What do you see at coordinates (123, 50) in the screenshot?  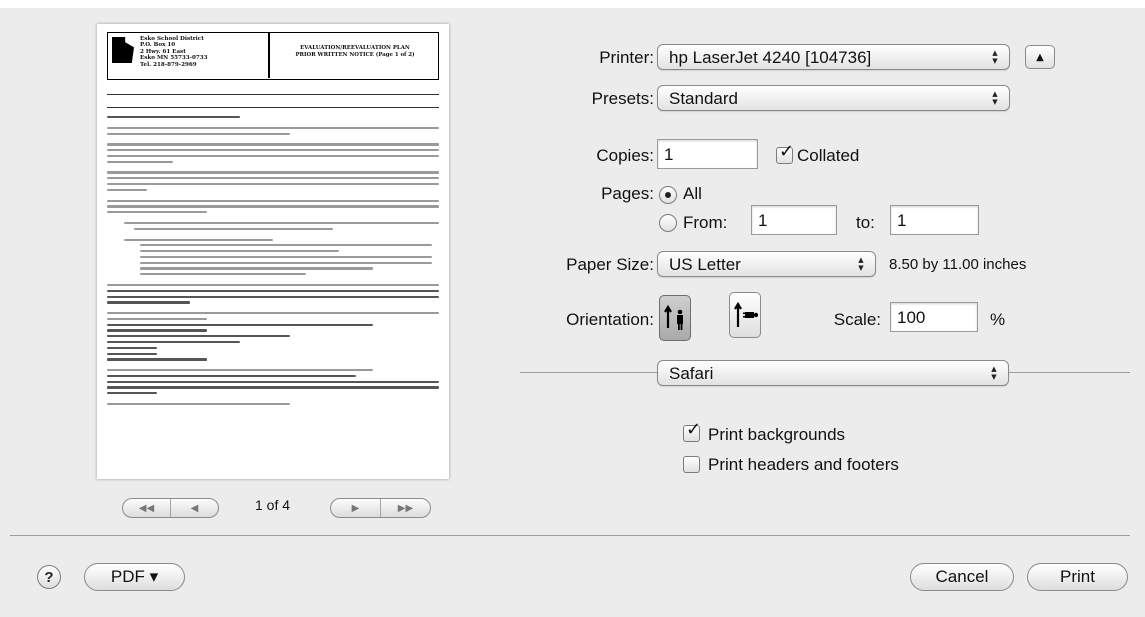 I see `state-logo-icon` at bounding box center [123, 50].